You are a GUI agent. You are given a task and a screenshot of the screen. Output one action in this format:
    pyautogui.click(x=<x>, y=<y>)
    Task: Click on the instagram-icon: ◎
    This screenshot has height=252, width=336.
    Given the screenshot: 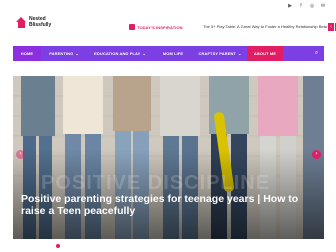 What is the action you would take?
    pyautogui.click(x=312, y=6)
    